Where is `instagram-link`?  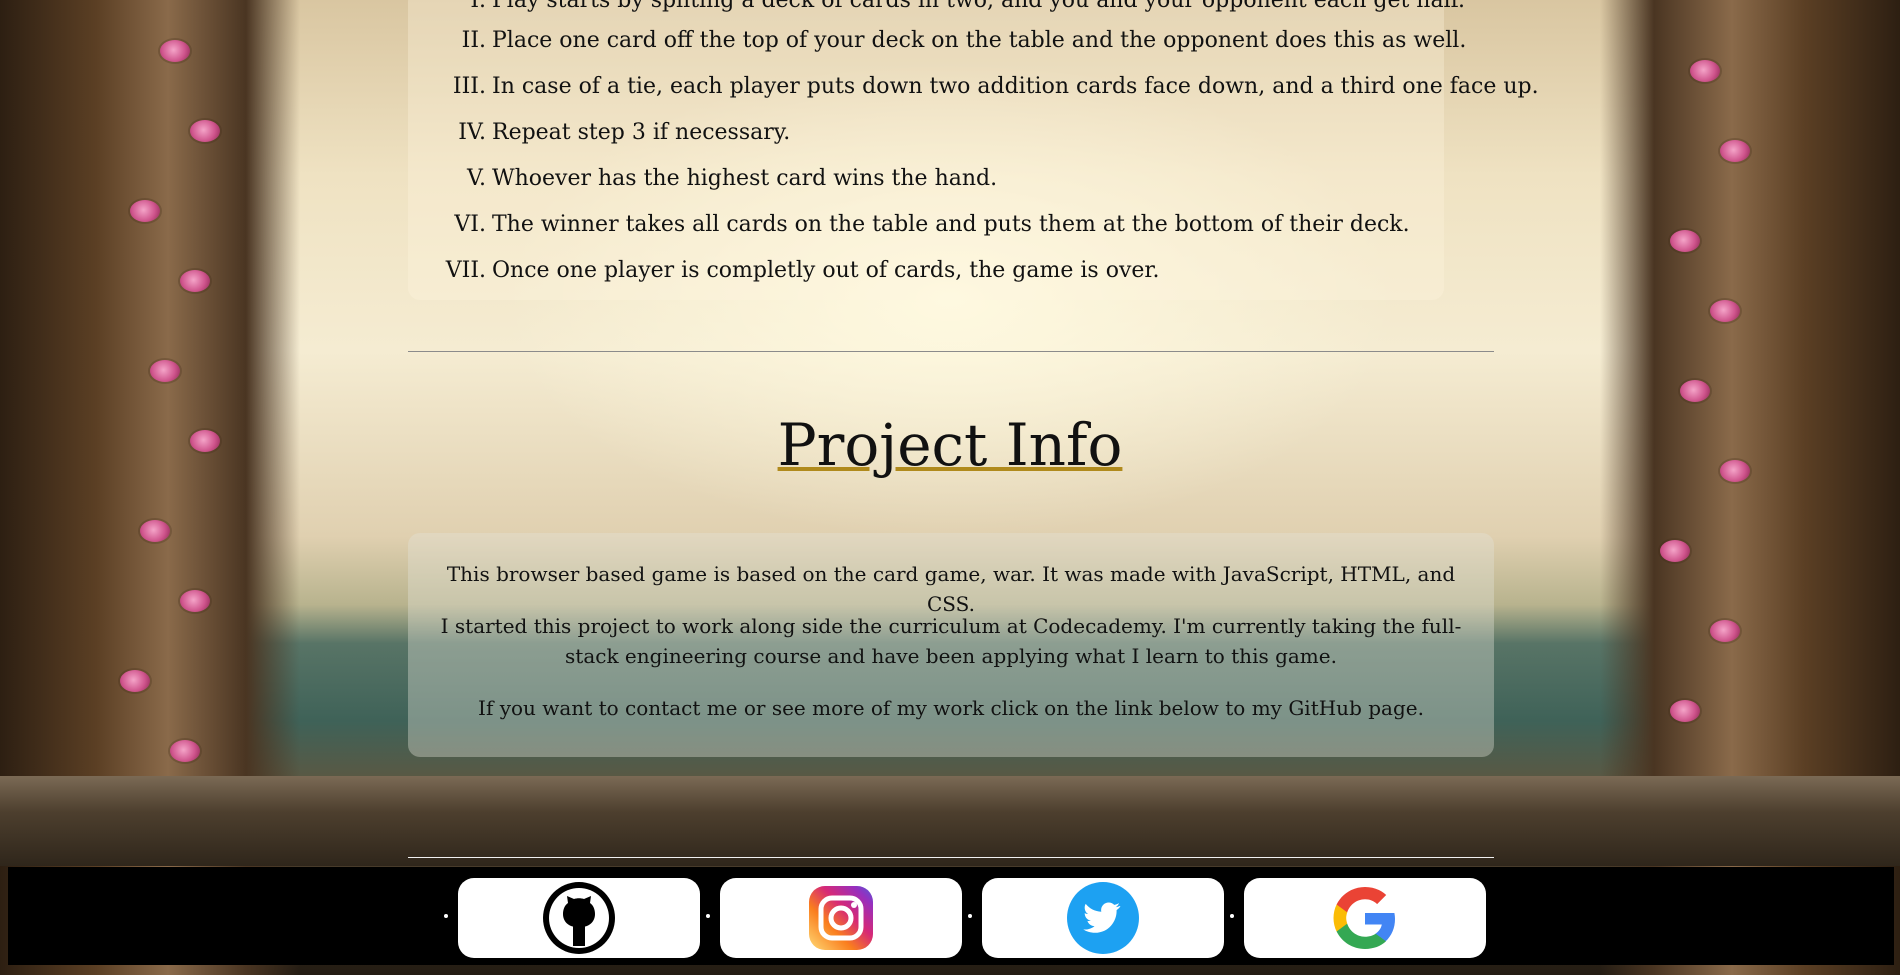
instagram-link is located at coordinates (841, 918).